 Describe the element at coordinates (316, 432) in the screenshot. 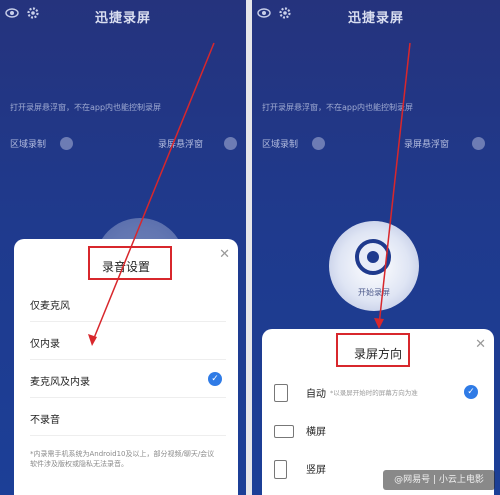

I see `option-label: 横屏` at that location.